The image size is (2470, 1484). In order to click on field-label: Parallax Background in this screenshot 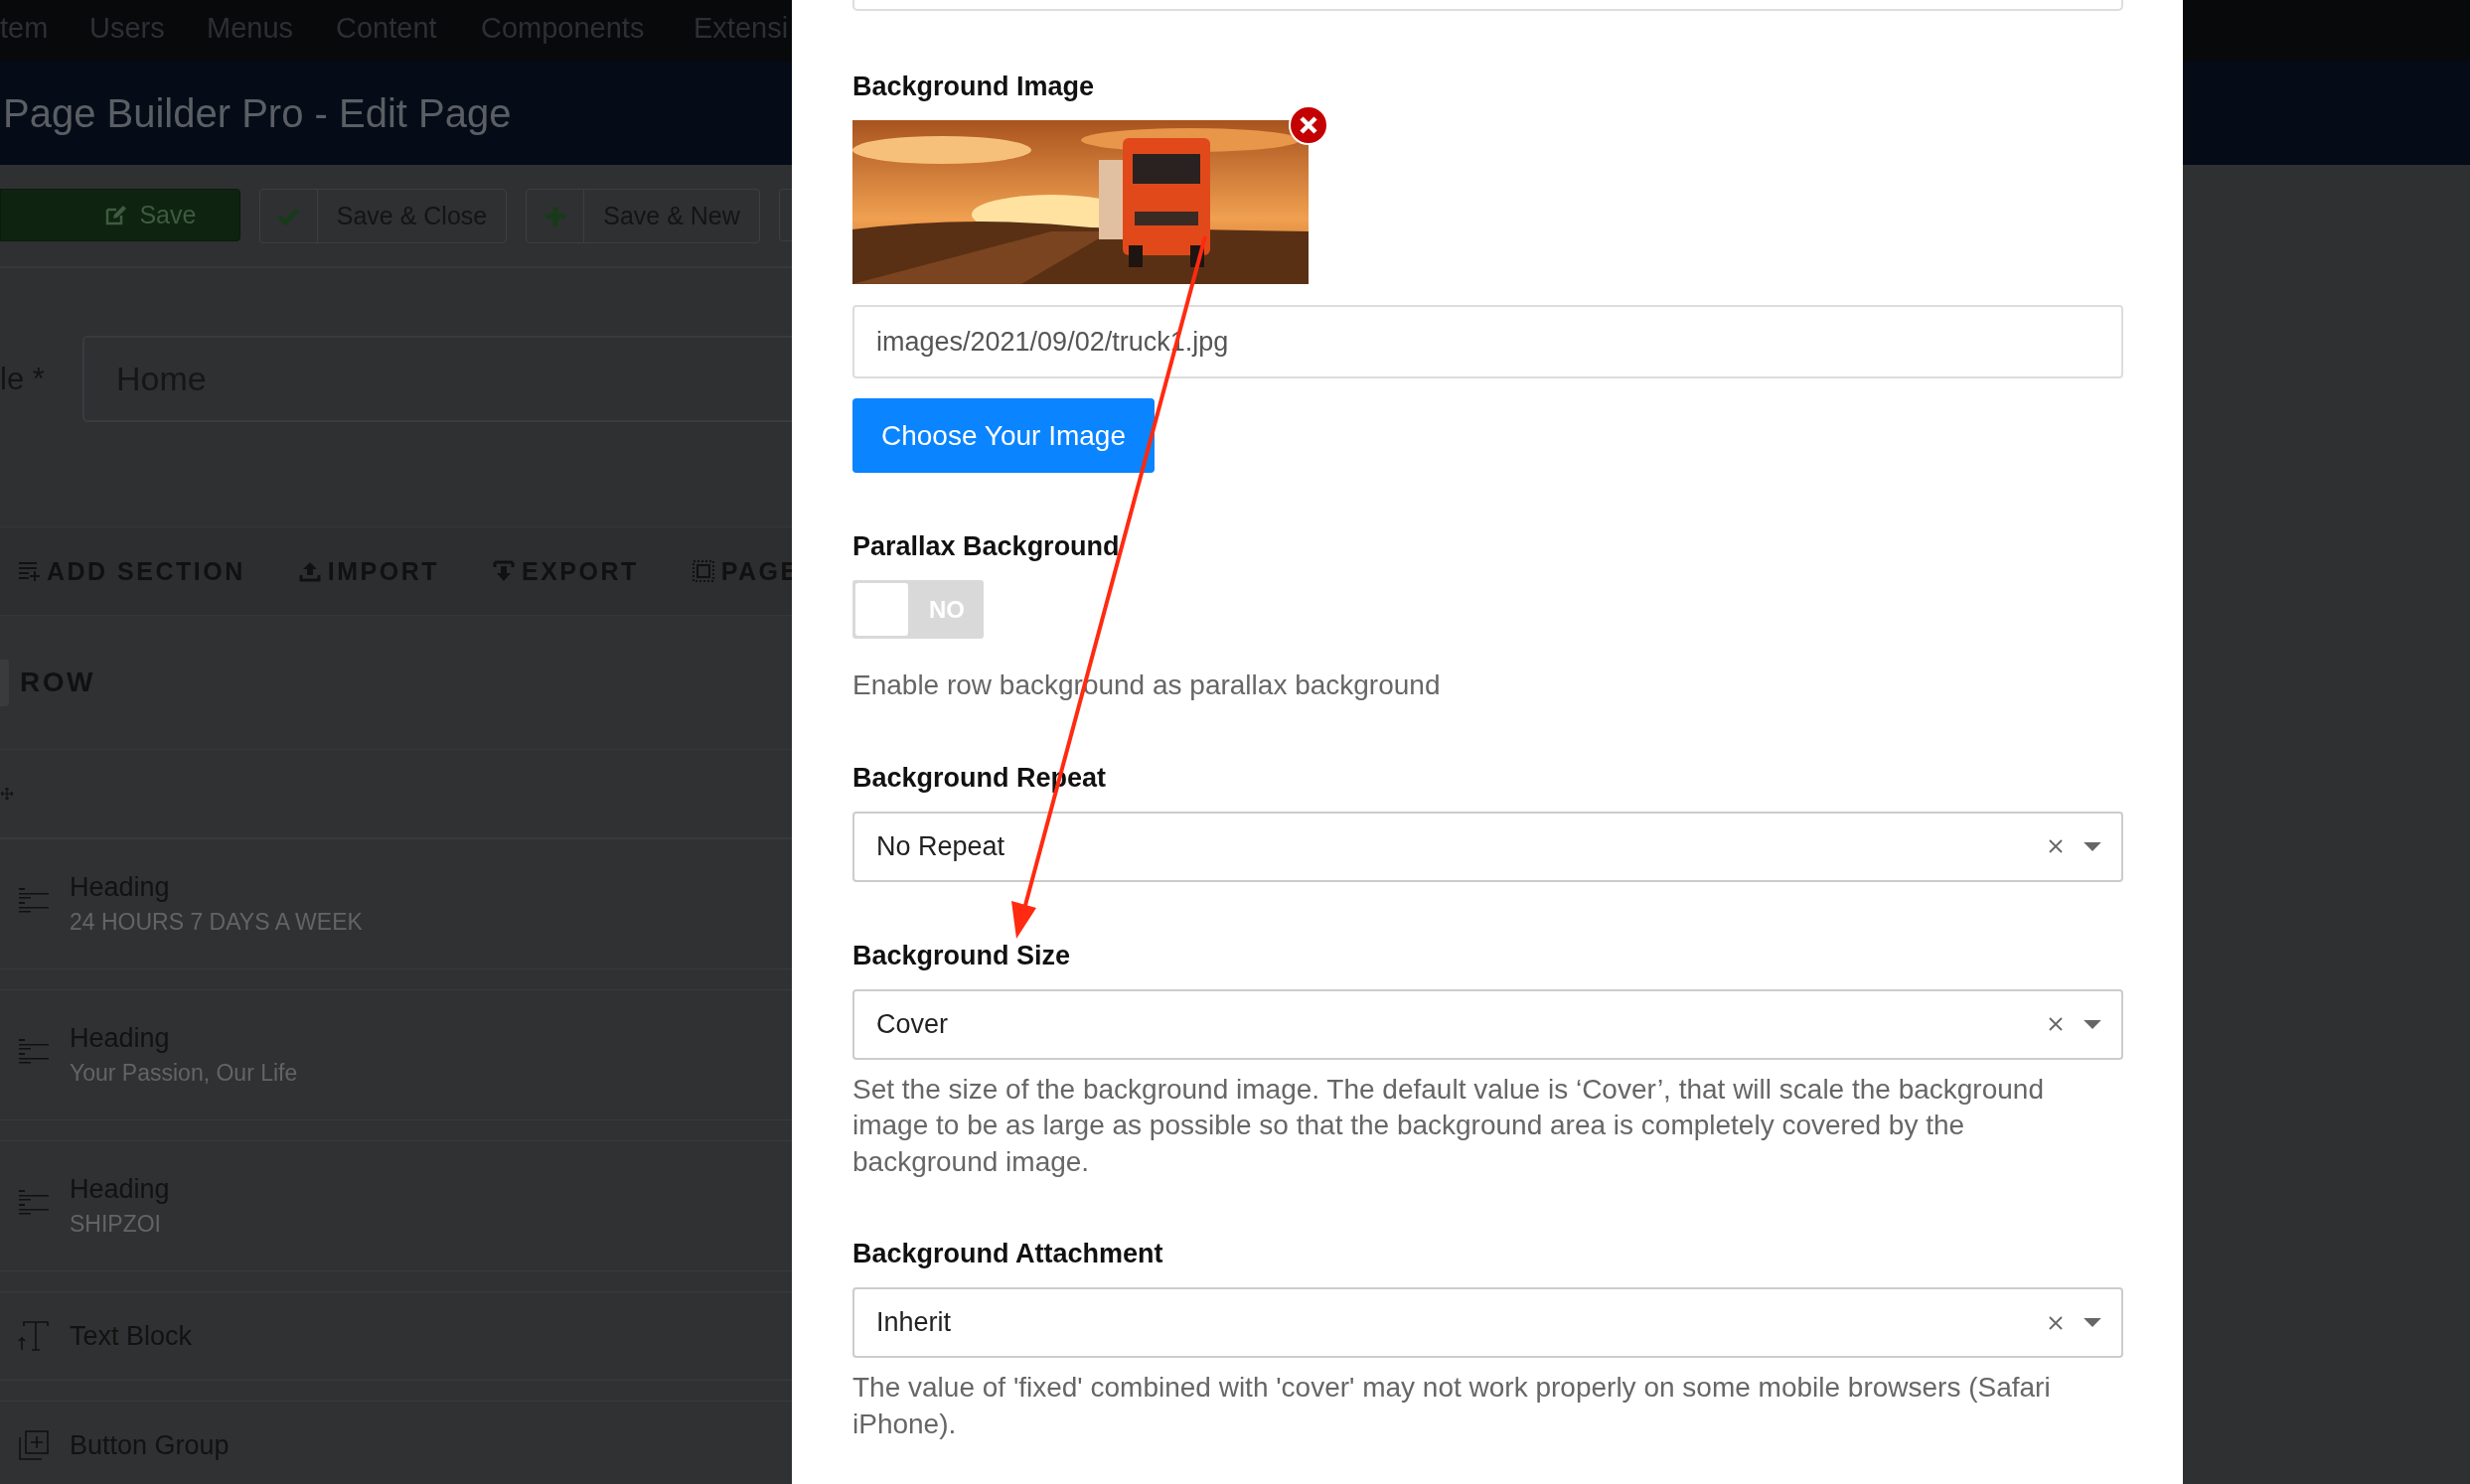, I will do `click(986, 546)`.